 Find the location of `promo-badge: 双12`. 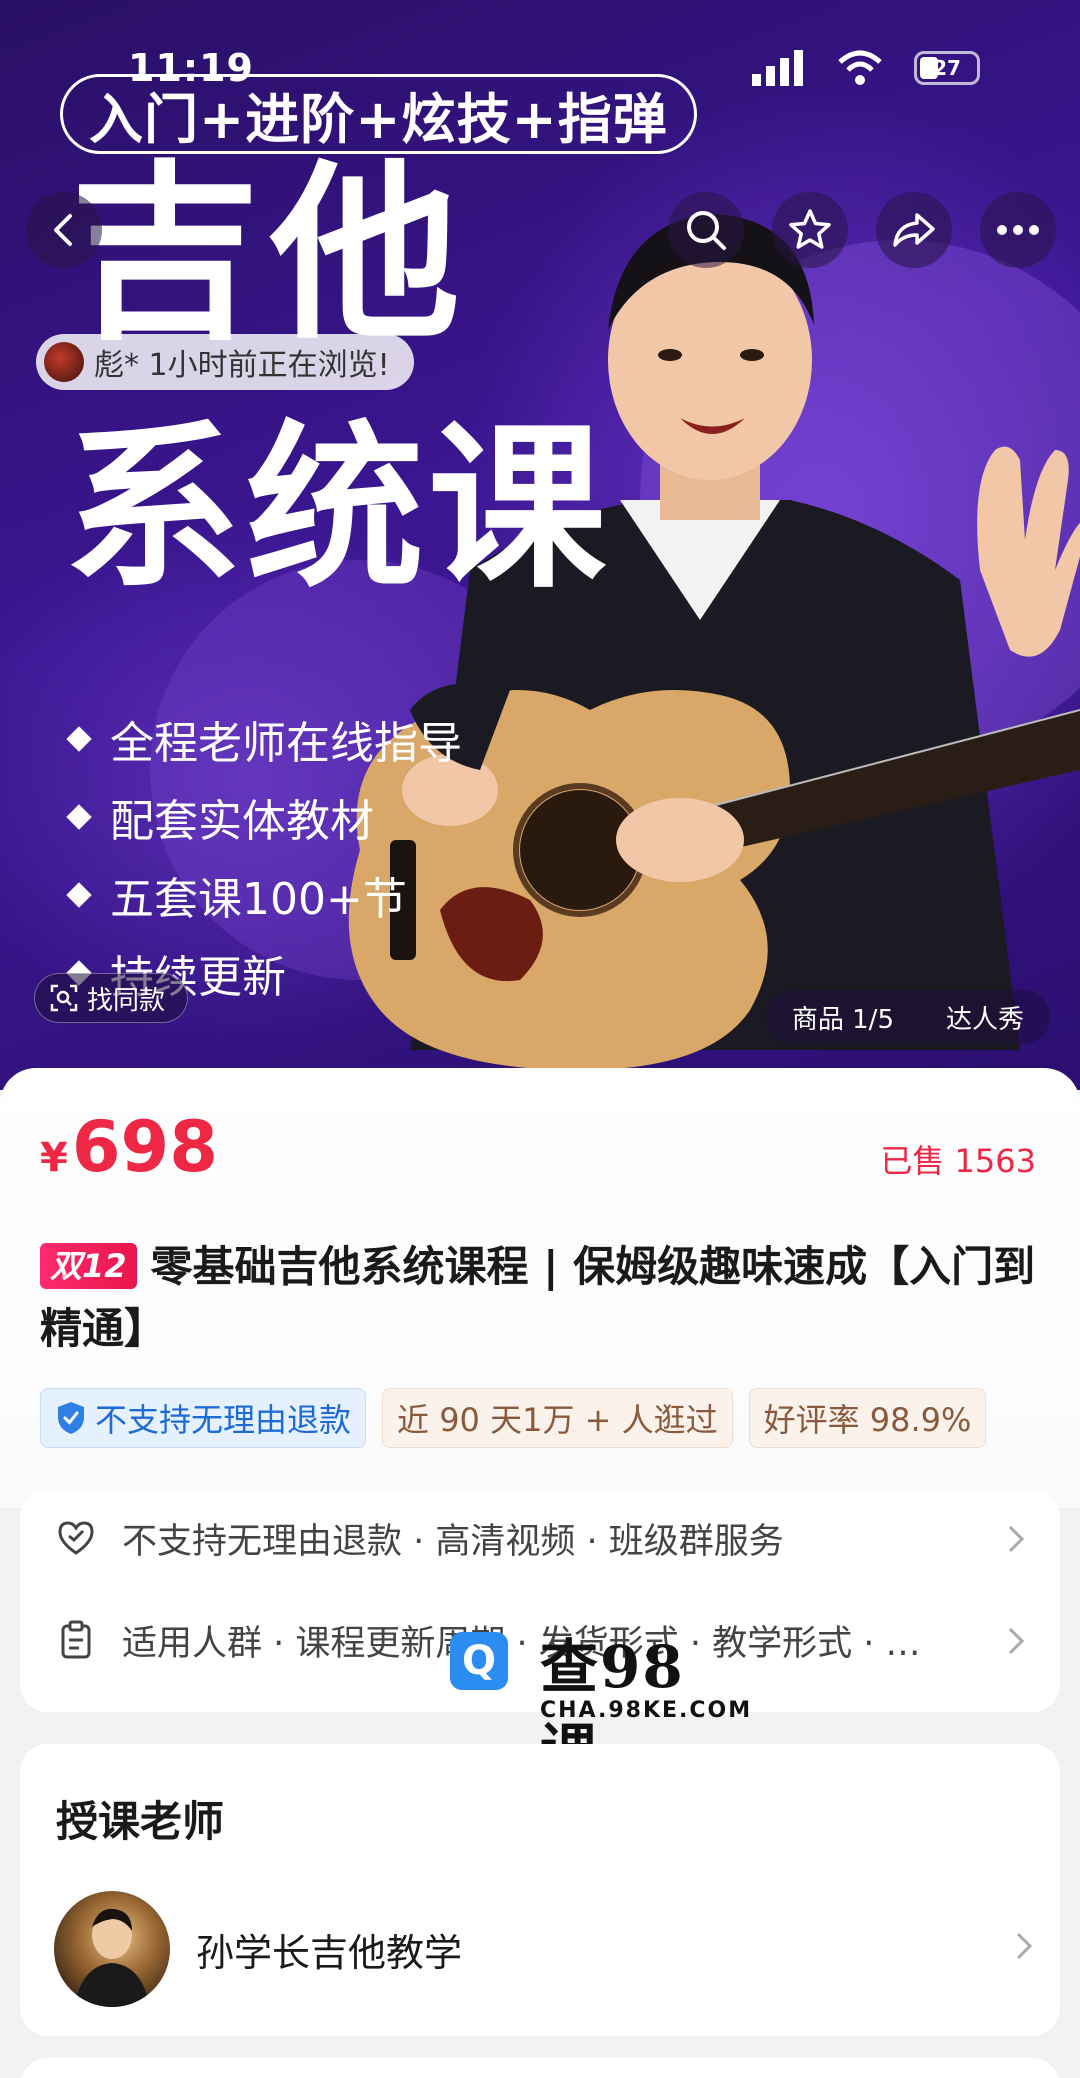

promo-badge: 双12 is located at coordinates (88, 1266).